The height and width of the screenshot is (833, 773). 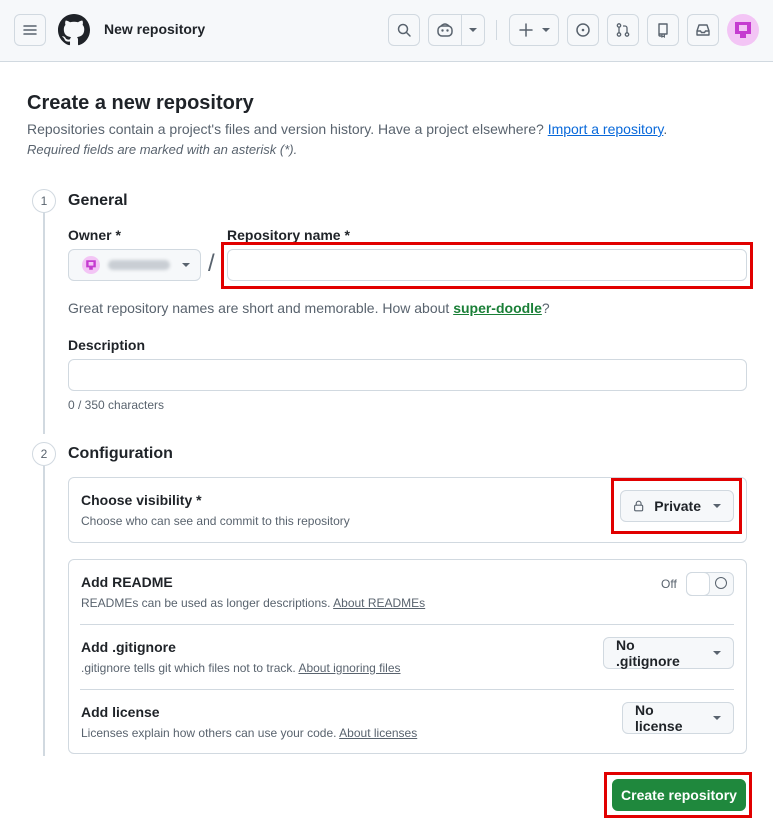 I want to click on license-title: Add license, so click(x=120, y=712).